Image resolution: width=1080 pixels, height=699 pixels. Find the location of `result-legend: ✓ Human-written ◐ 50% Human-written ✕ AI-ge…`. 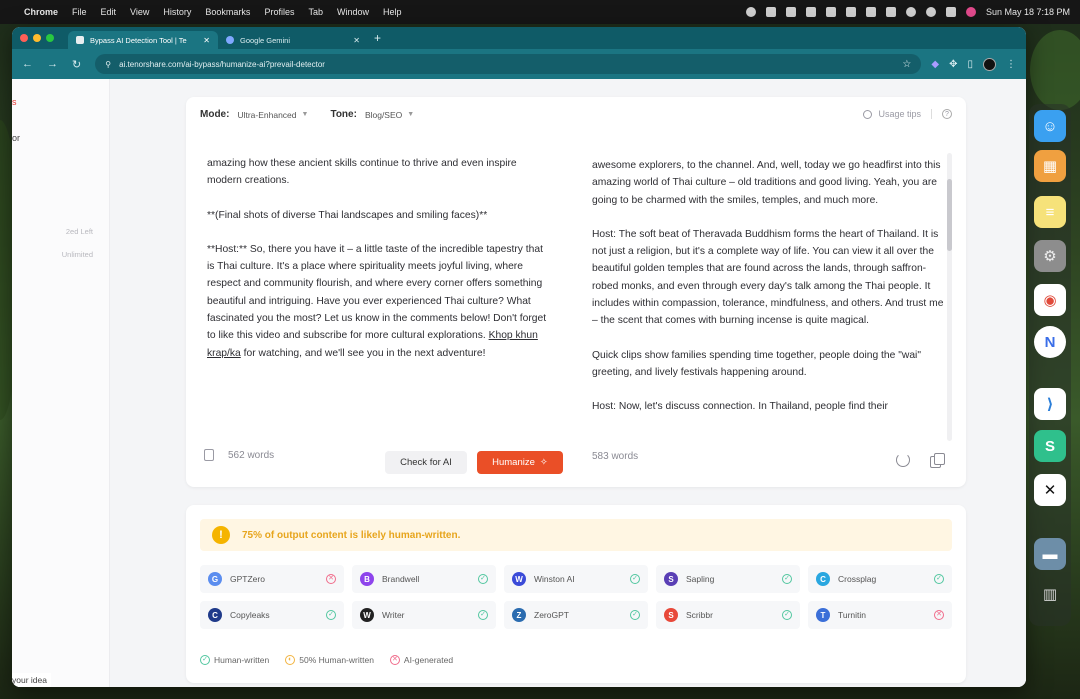

result-legend: ✓ Human-written ◐ 50% Human-written ✕ AI-ge… is located at coordinates (326, 660).